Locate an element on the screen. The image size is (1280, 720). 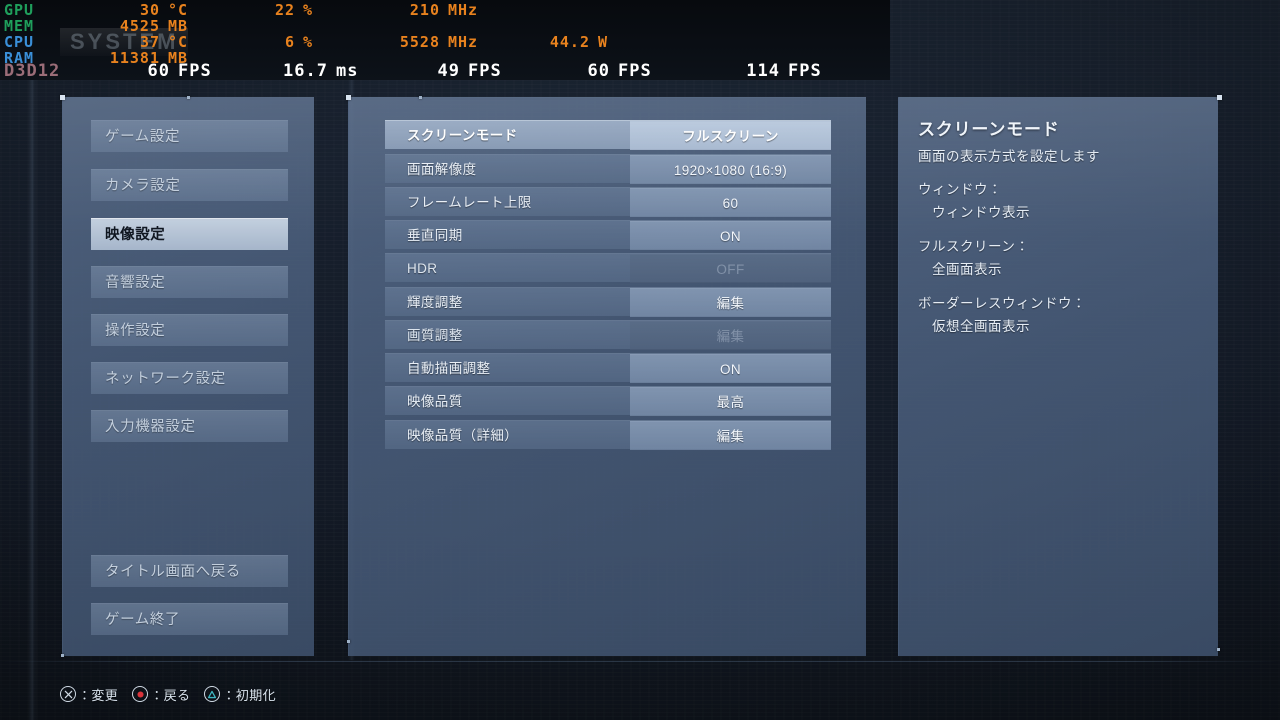
hint-change: ：変更 is located at coordinates (89, 694).